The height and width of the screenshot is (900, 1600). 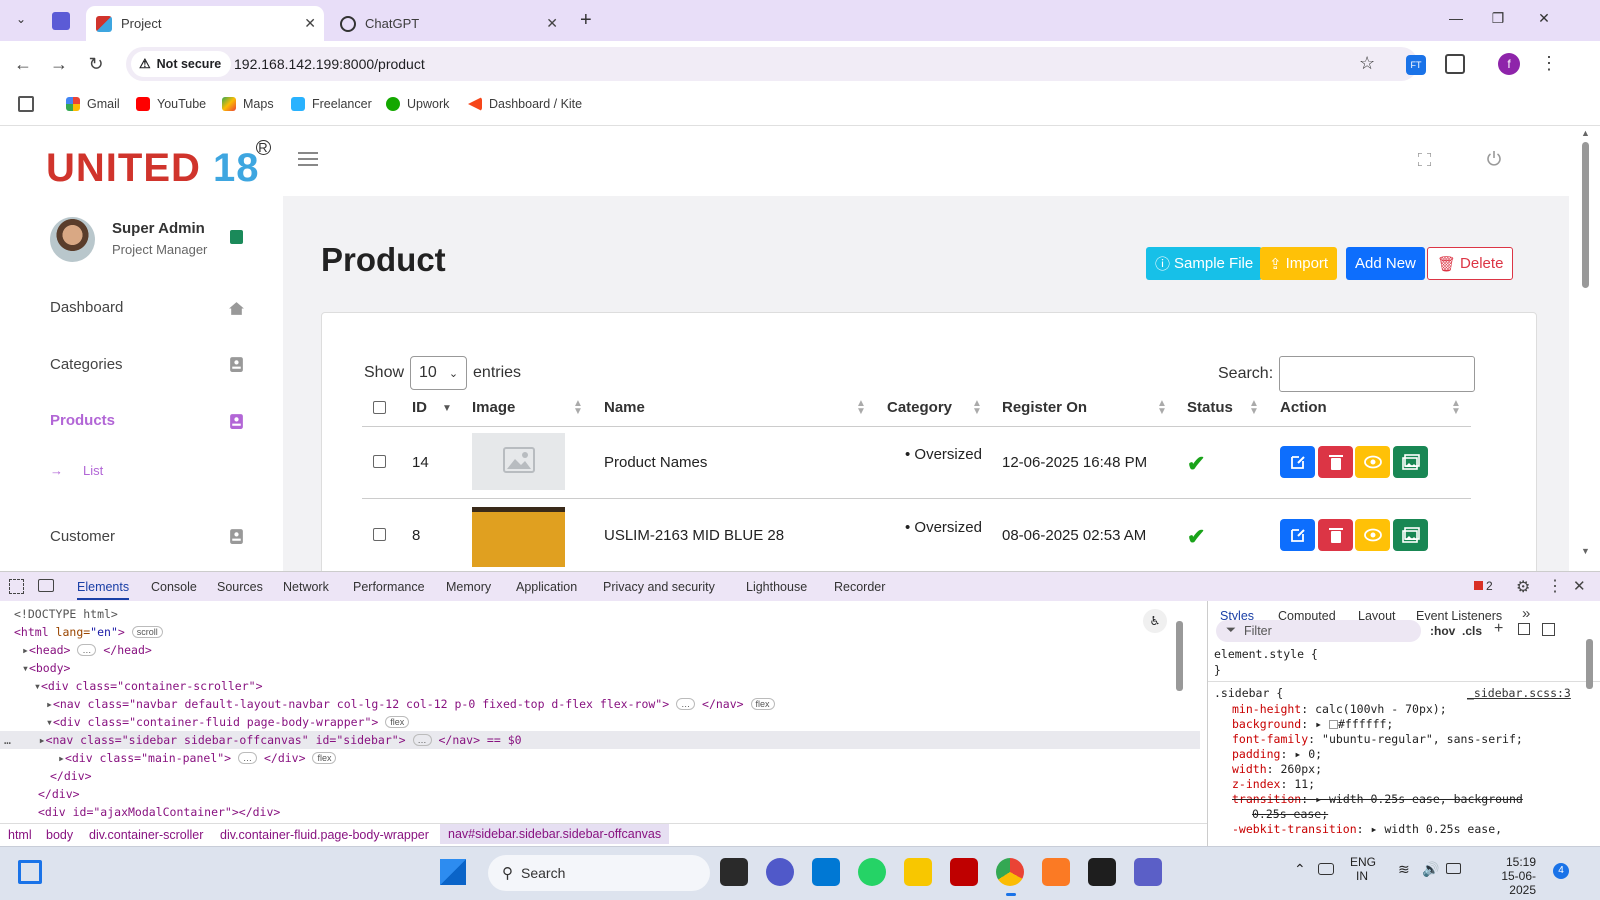 What do you see at coordinates (555, 834) in the screenshot?
I see `breadcrumb-item-selected: nav#sidebar.sidebar.sidebar-offcanvas` at bounding box center [555, 834].